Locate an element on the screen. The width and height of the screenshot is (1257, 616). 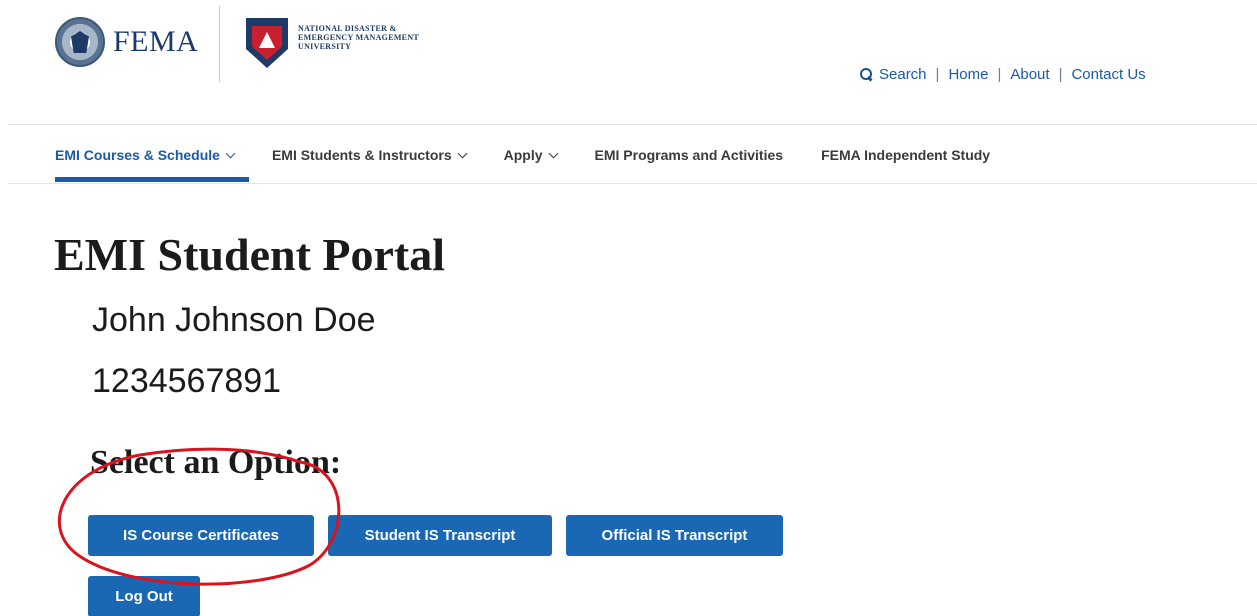
log-out-button: Log Out is located at coordinates (144, 596).